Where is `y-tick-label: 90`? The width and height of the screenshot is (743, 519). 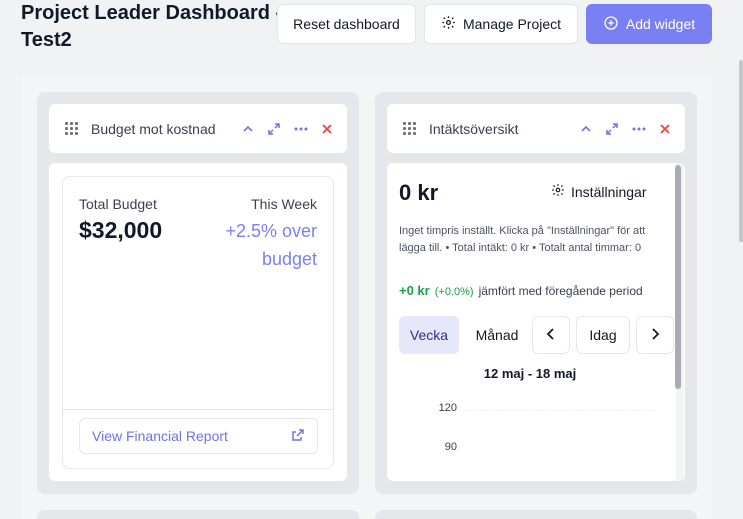 y-tick-label: 90 is located at coordinates (450, 447).